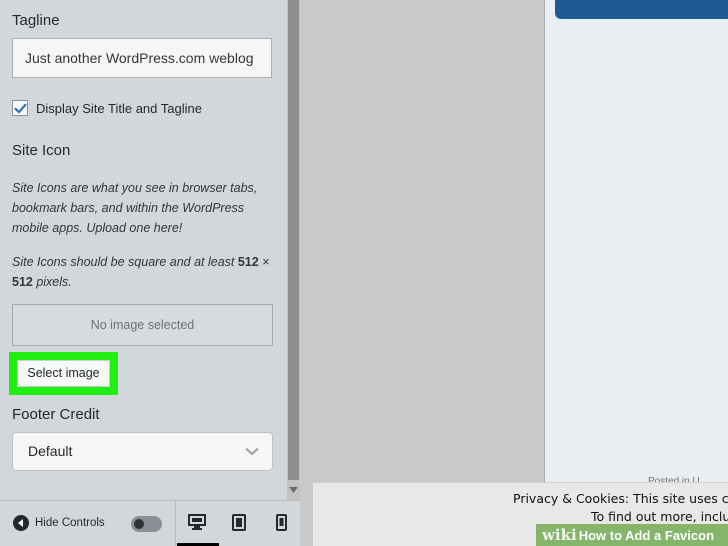 The width and height of the screenshot is (728, 546). What do you see at coordinates (41, 150) in the screenshot?
I see `site-icon-heading: Site Icon` at bounding box center [41, 150].